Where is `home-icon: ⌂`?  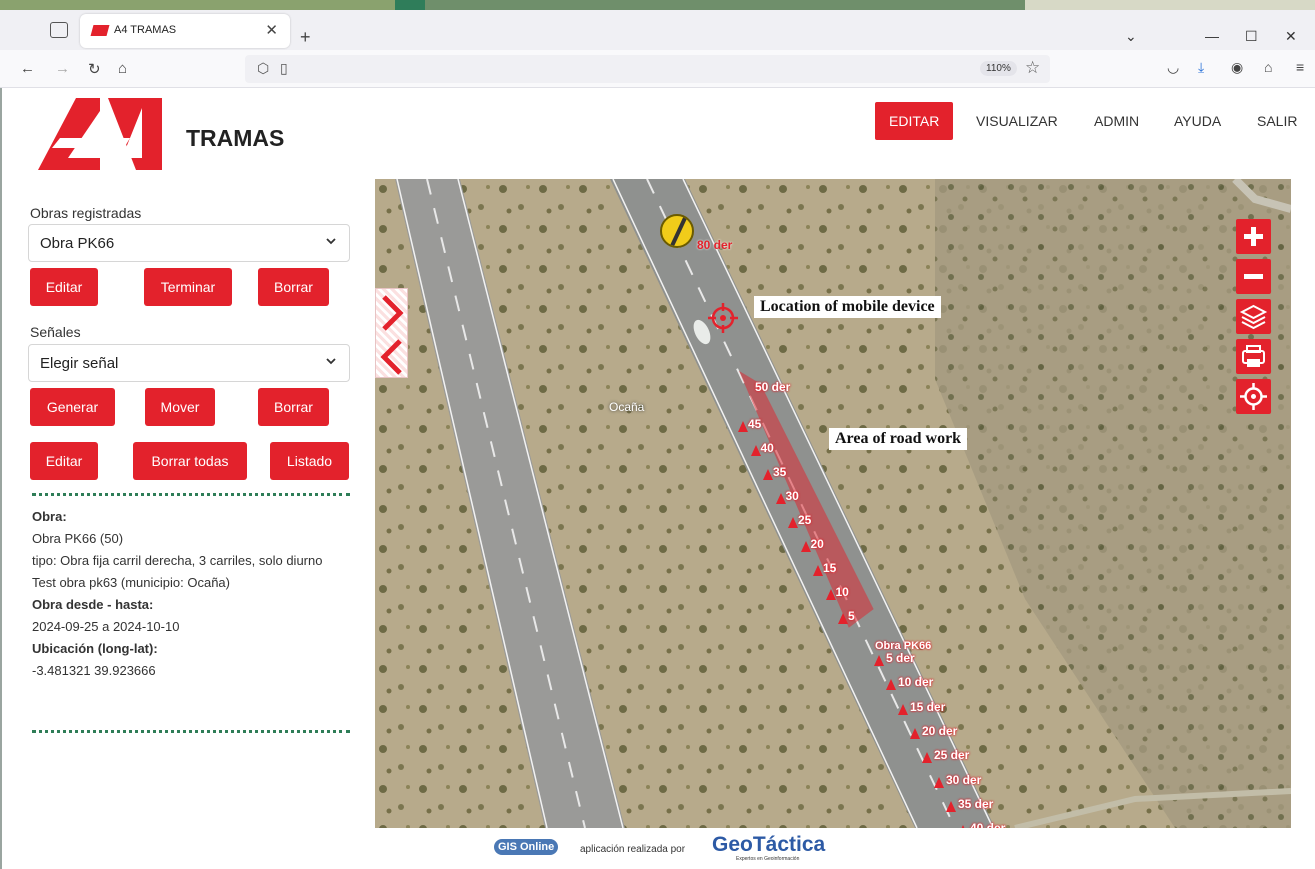 home-icon: ⌂ is located at coordinates (122, 68).